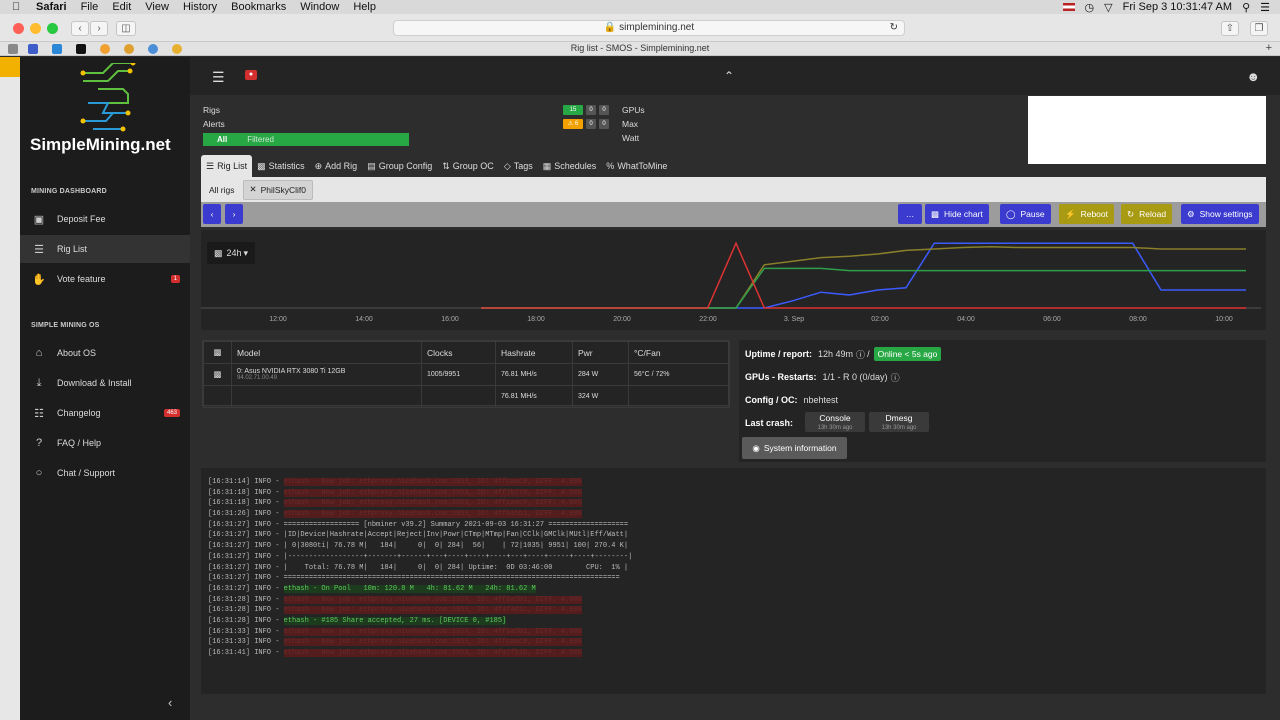 The image size is (1280, 720). What do you see at coordinates (227, 166) in the screenshot?
I see `tab-rig-list: ☰ Rig List` at bounding box center [227, 166].